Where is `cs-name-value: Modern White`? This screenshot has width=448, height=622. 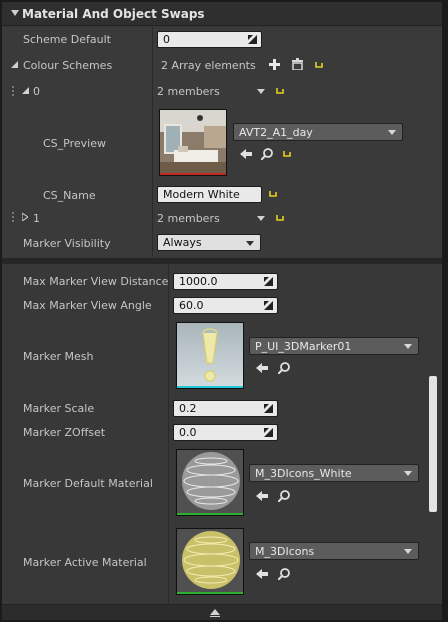 cs-name-value: Modern White is located at coordinates (201, 194).